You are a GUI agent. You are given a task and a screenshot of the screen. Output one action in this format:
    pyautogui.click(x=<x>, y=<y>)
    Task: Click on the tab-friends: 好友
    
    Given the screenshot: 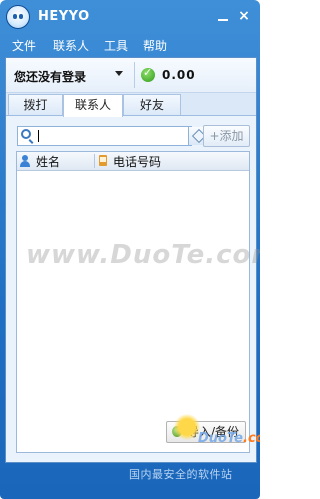 What is the action you would take?
    pyautogui.click(x=152, y=104)
    